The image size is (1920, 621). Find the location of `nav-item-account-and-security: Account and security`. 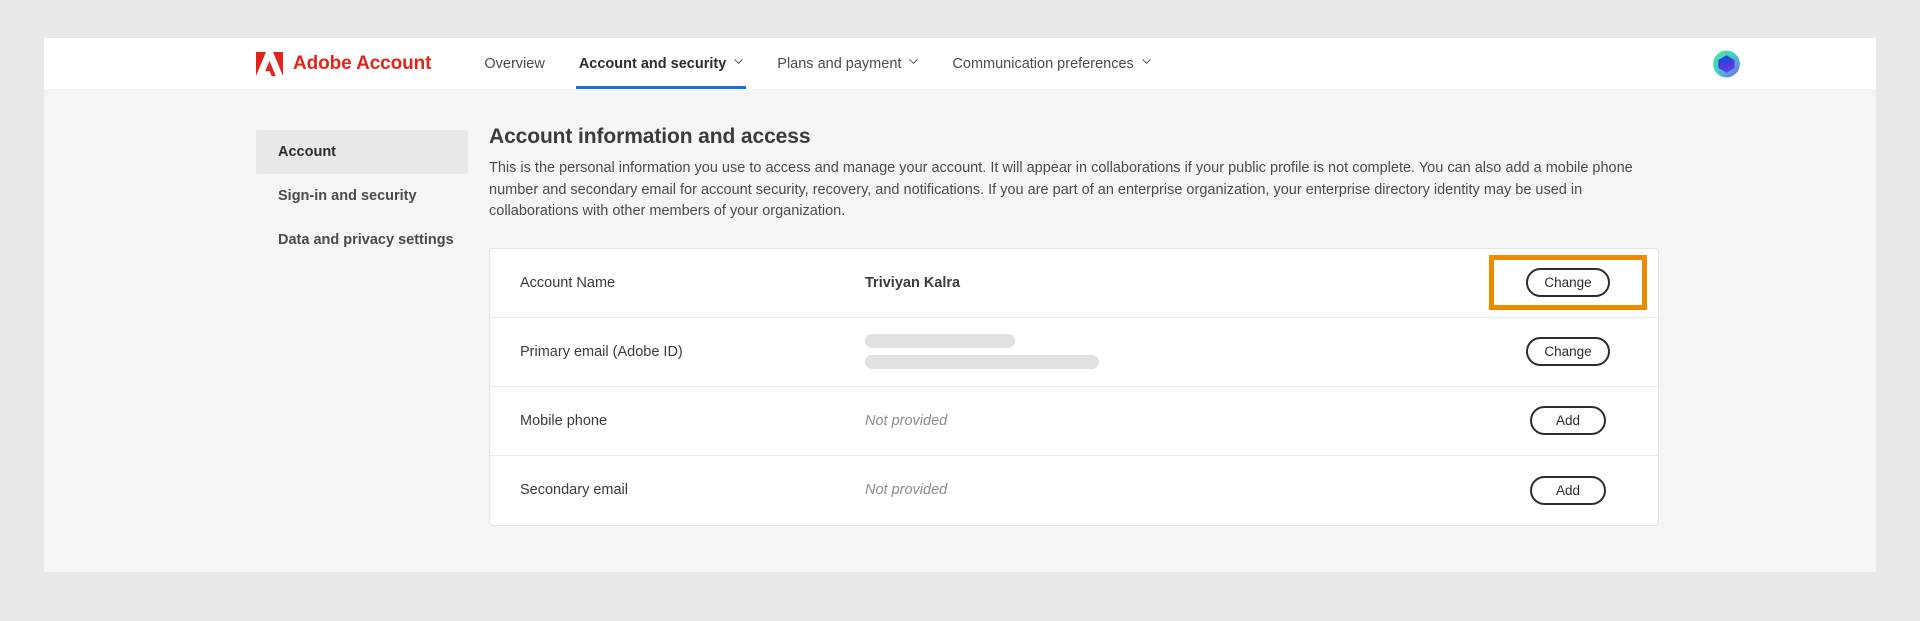

nav-item-account-and-security: Account and security is located at coordinates (661, 63).